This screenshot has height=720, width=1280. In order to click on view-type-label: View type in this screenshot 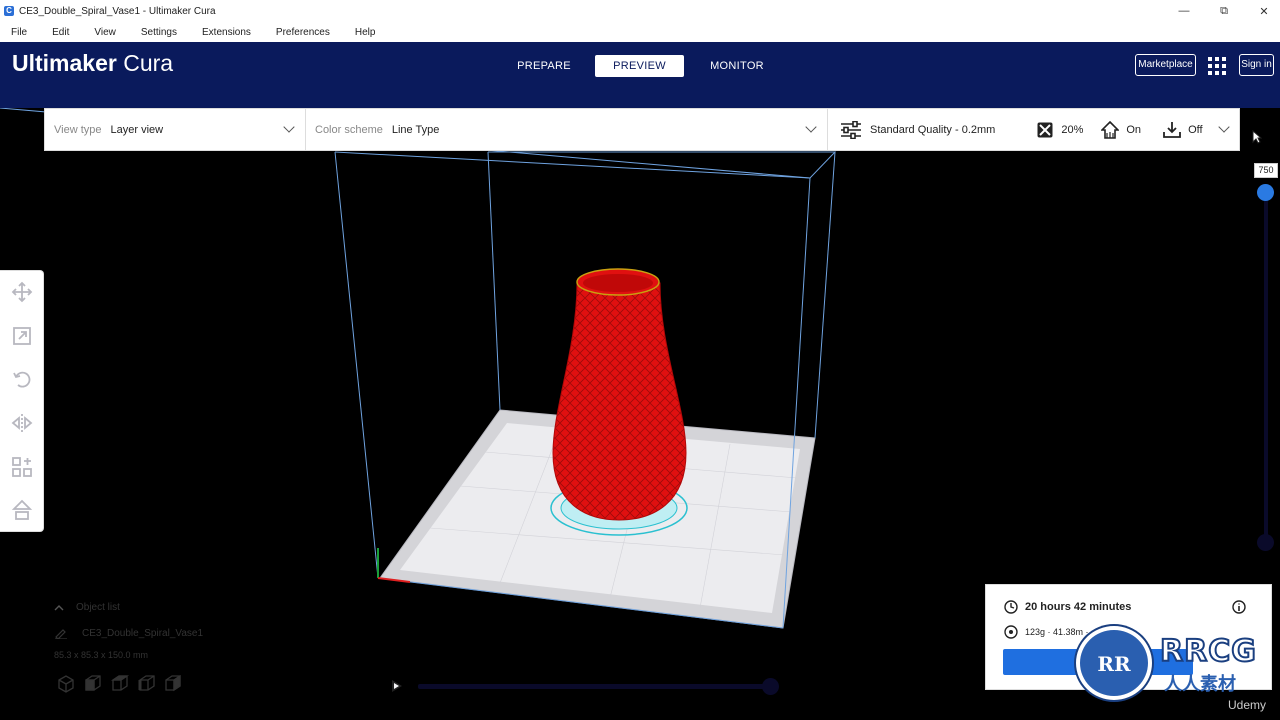, I will do `click(78, 129)`.